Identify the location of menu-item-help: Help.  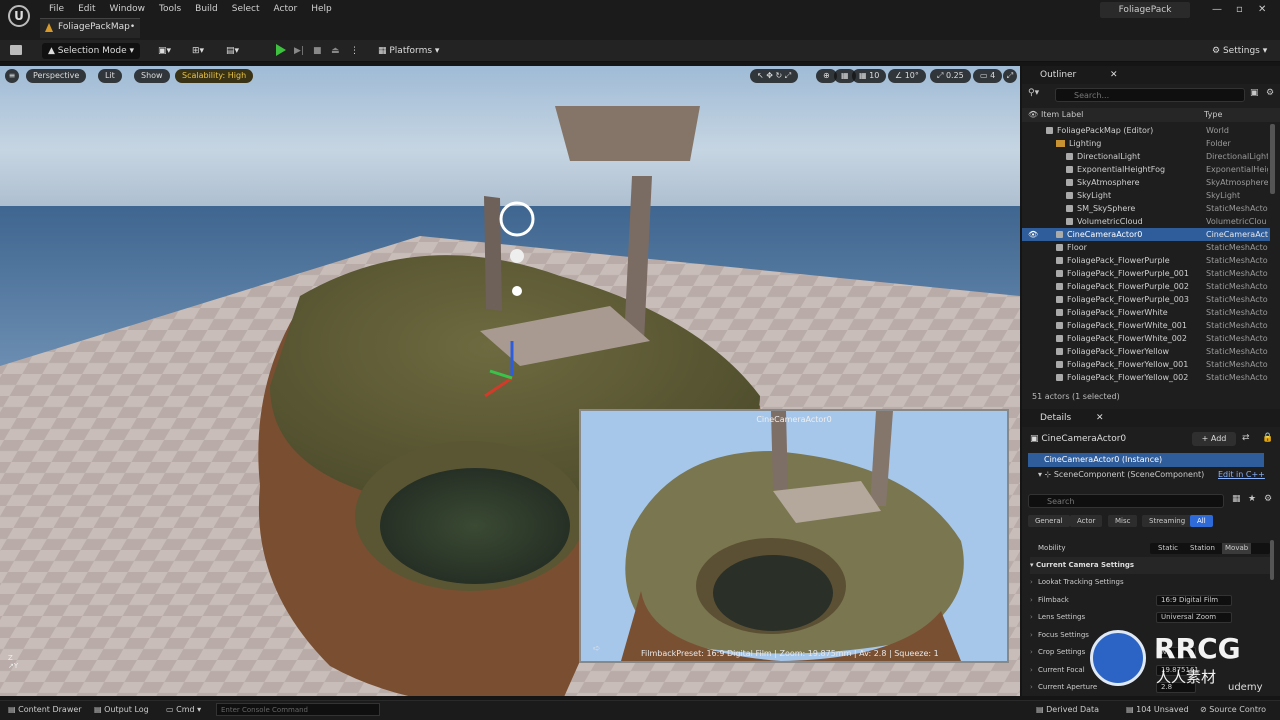
(321, 9).